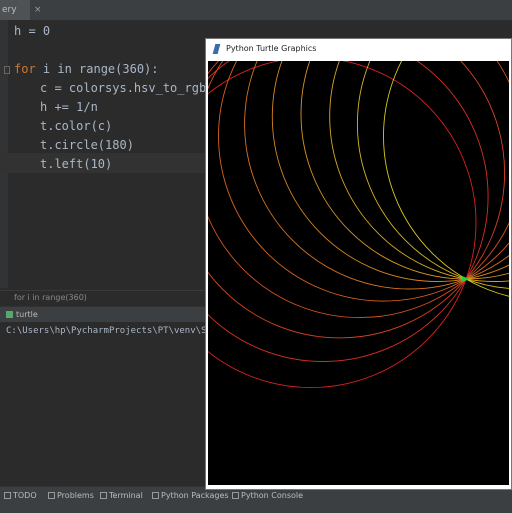  What do you see at coordinates (190, 495) in the screenshot?
I see `python-packages-button: Python Packages` at bounding box center [190, 495].